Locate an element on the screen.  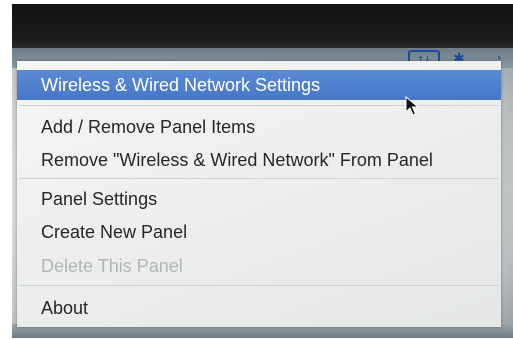
monitor-bezel is located at coordinates (262, 26).